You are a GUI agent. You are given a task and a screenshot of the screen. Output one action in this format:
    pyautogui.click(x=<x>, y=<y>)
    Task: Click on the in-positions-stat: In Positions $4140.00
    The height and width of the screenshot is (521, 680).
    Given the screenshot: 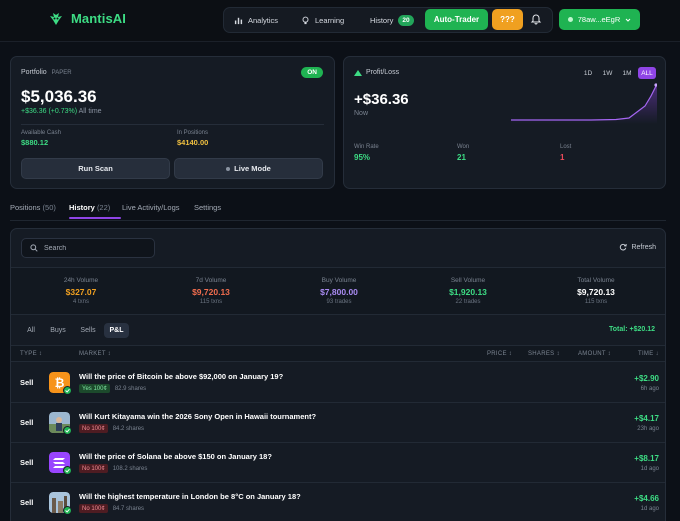 What is the action you would take?
    pyautogui.click(x=192, y=138)
    